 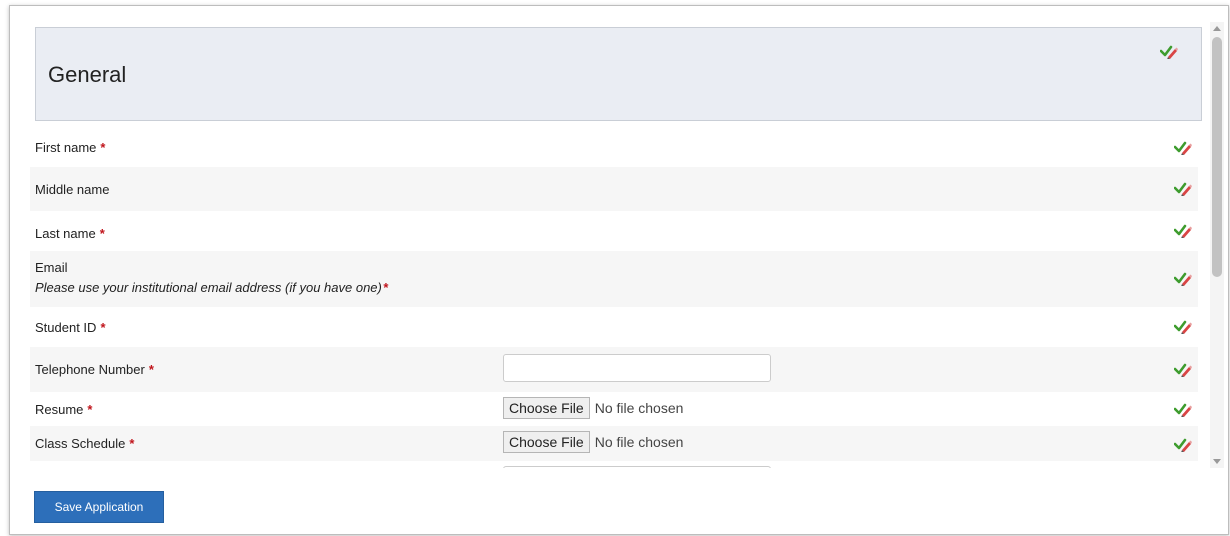 What do you see at coordinates (614, 189) in the screenshot?
I see `field-row-middle-name: Middle name` at bounding box center [614, 189].